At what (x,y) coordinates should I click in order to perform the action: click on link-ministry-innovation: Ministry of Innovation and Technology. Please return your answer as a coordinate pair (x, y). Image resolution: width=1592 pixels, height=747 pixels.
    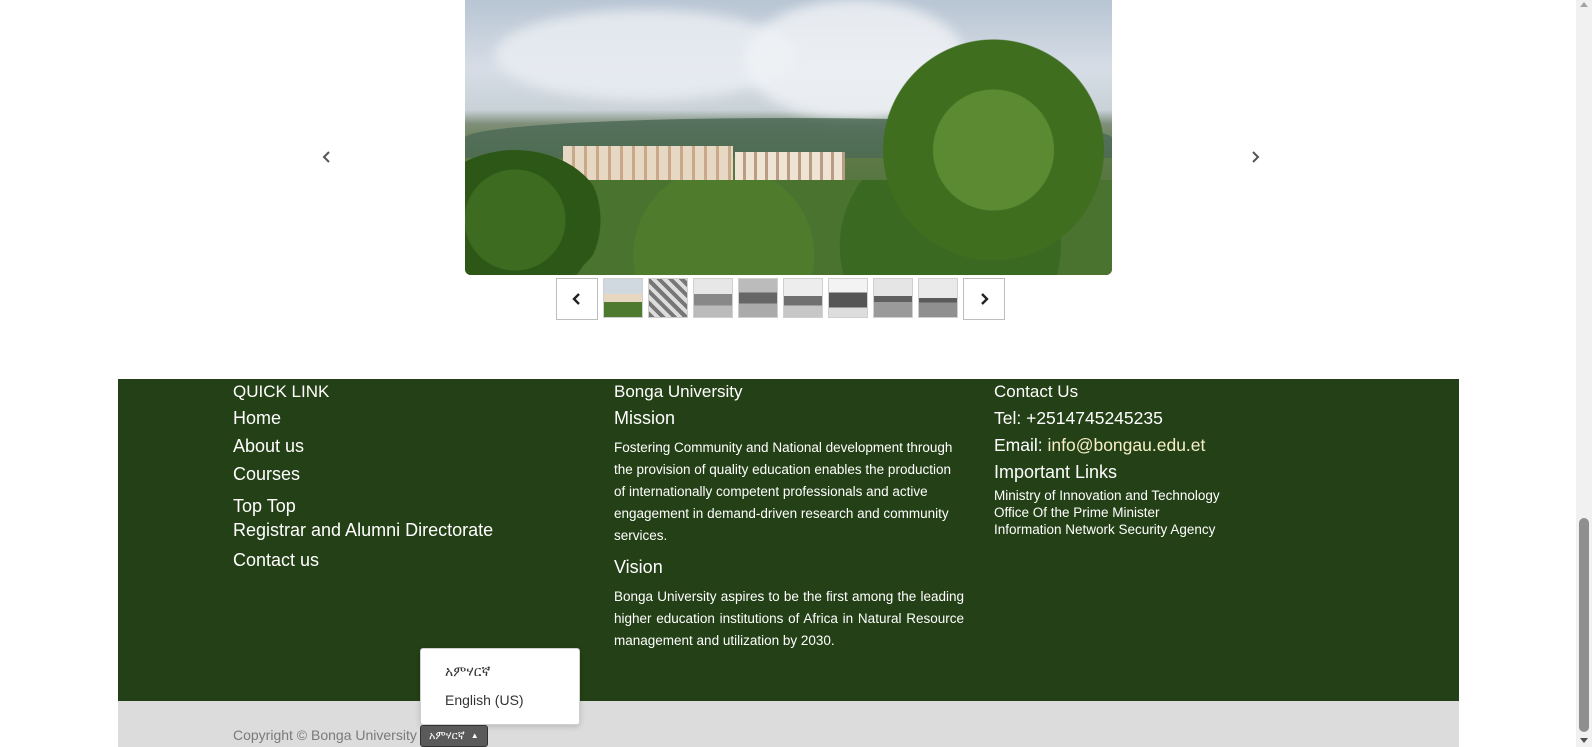
    Looking at the image, I should click on (1144, 495).